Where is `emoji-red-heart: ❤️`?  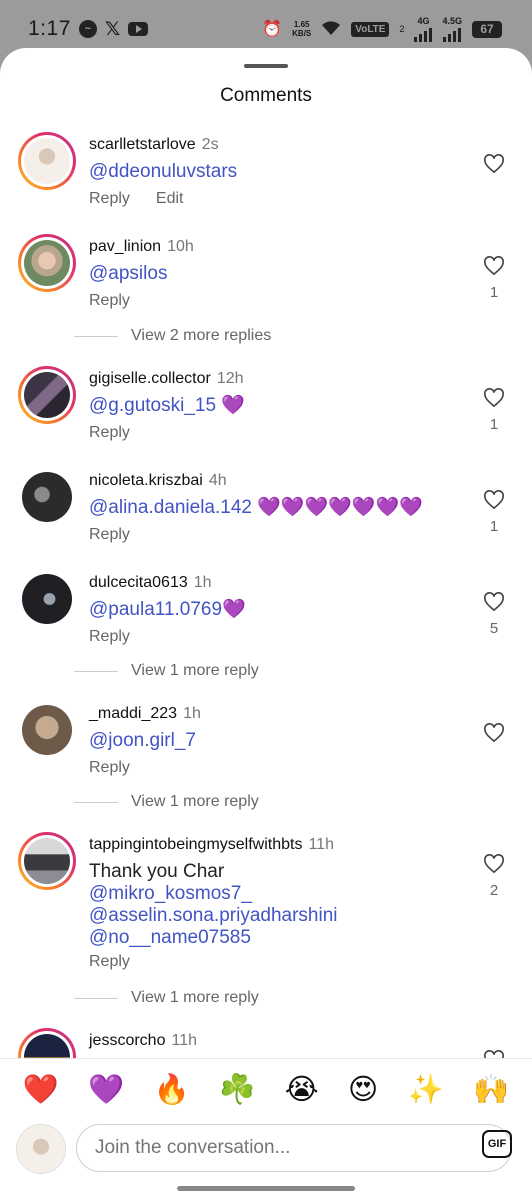
emoji-red-heart: ❤️ is located at coordinates (41, 1090).